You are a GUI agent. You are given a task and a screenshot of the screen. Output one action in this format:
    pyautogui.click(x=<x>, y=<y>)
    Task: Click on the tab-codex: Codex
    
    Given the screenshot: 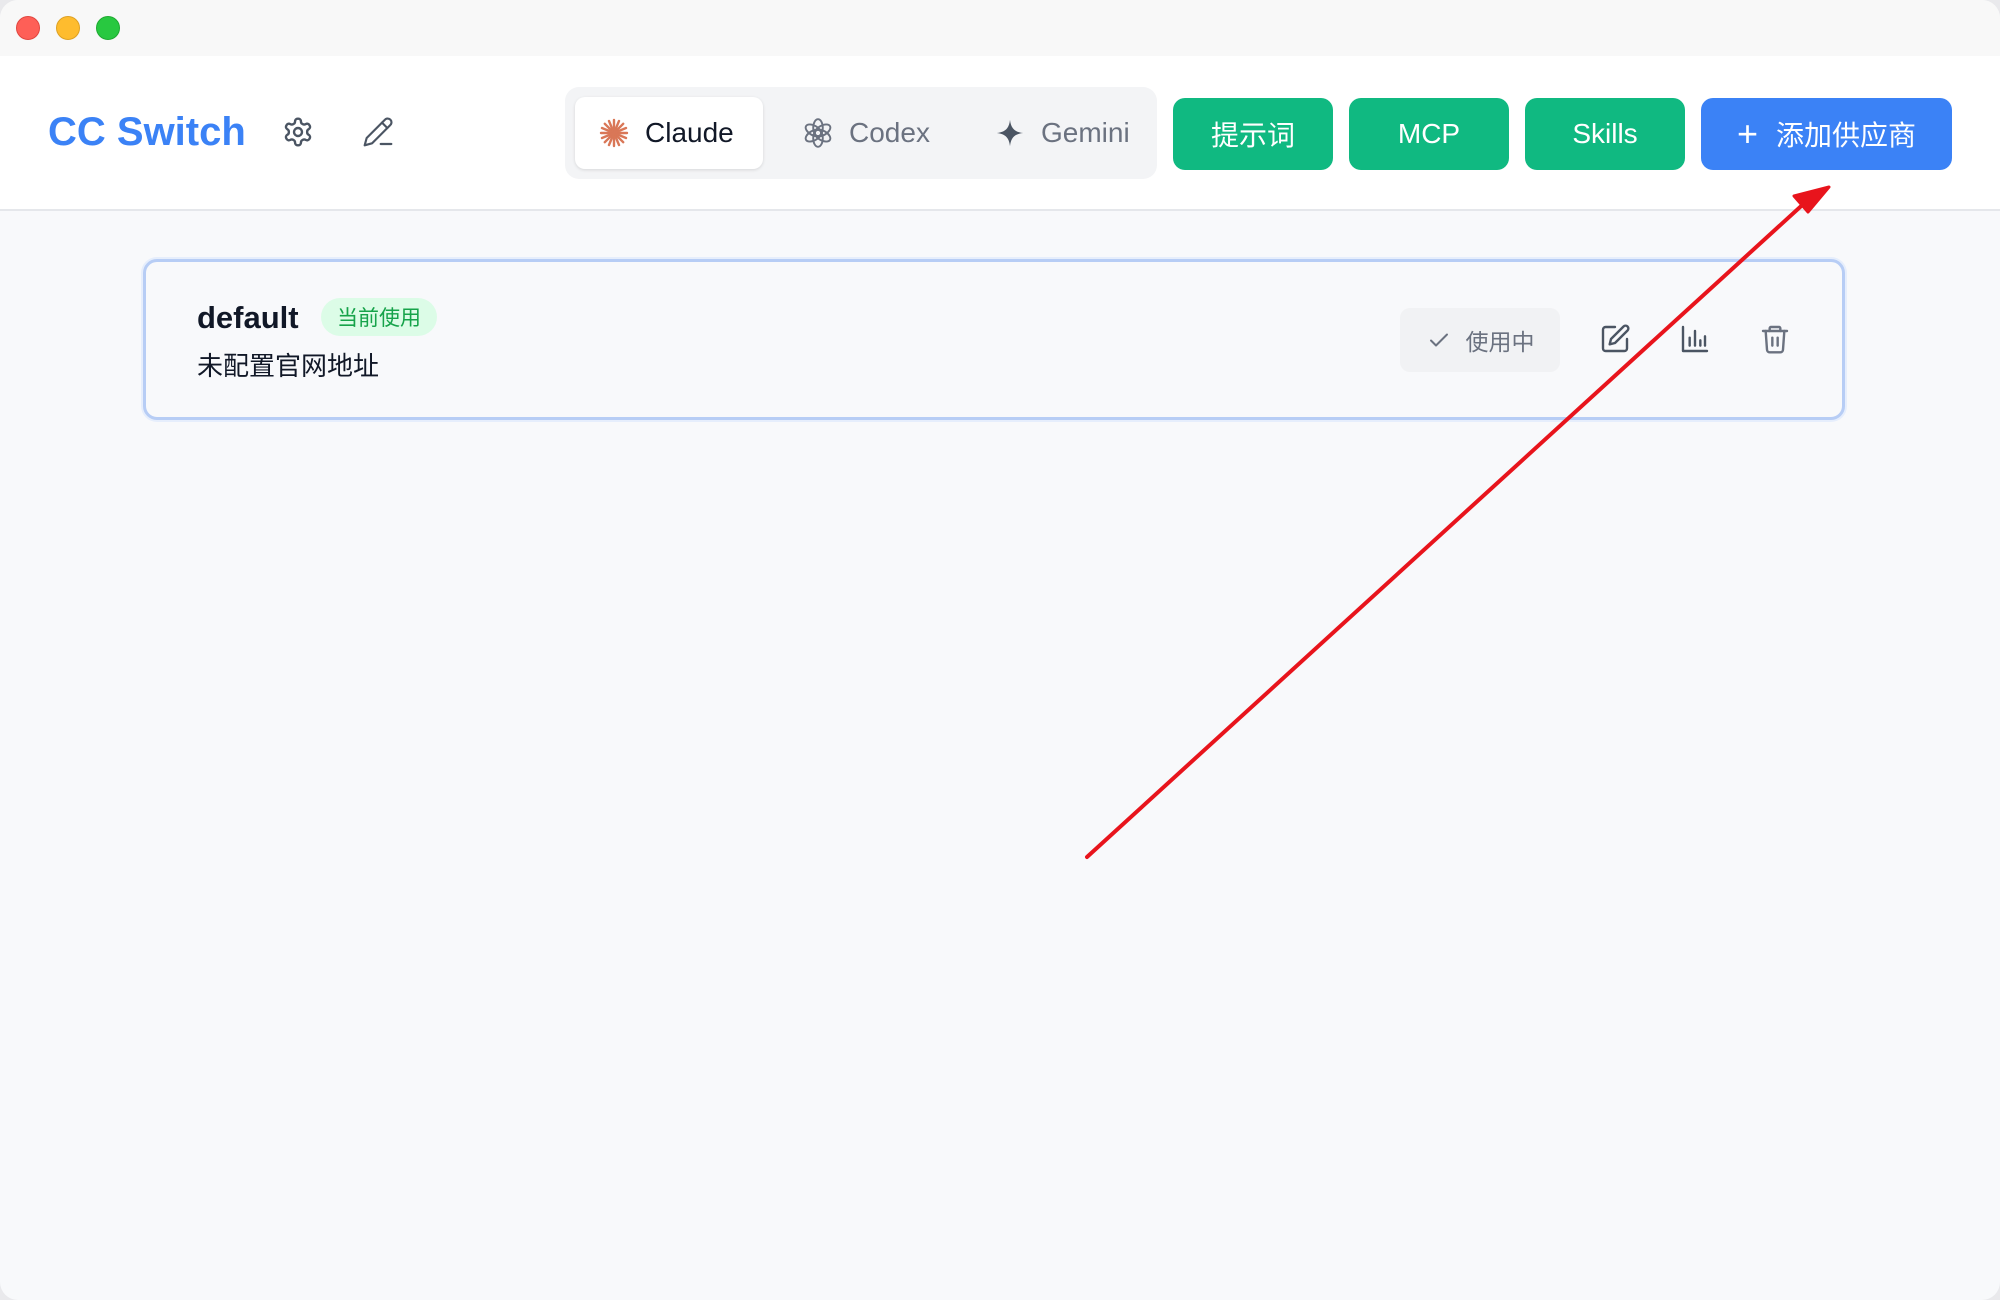 What is the action you would take?
    pyautogui.click(x=871, y=133)
    